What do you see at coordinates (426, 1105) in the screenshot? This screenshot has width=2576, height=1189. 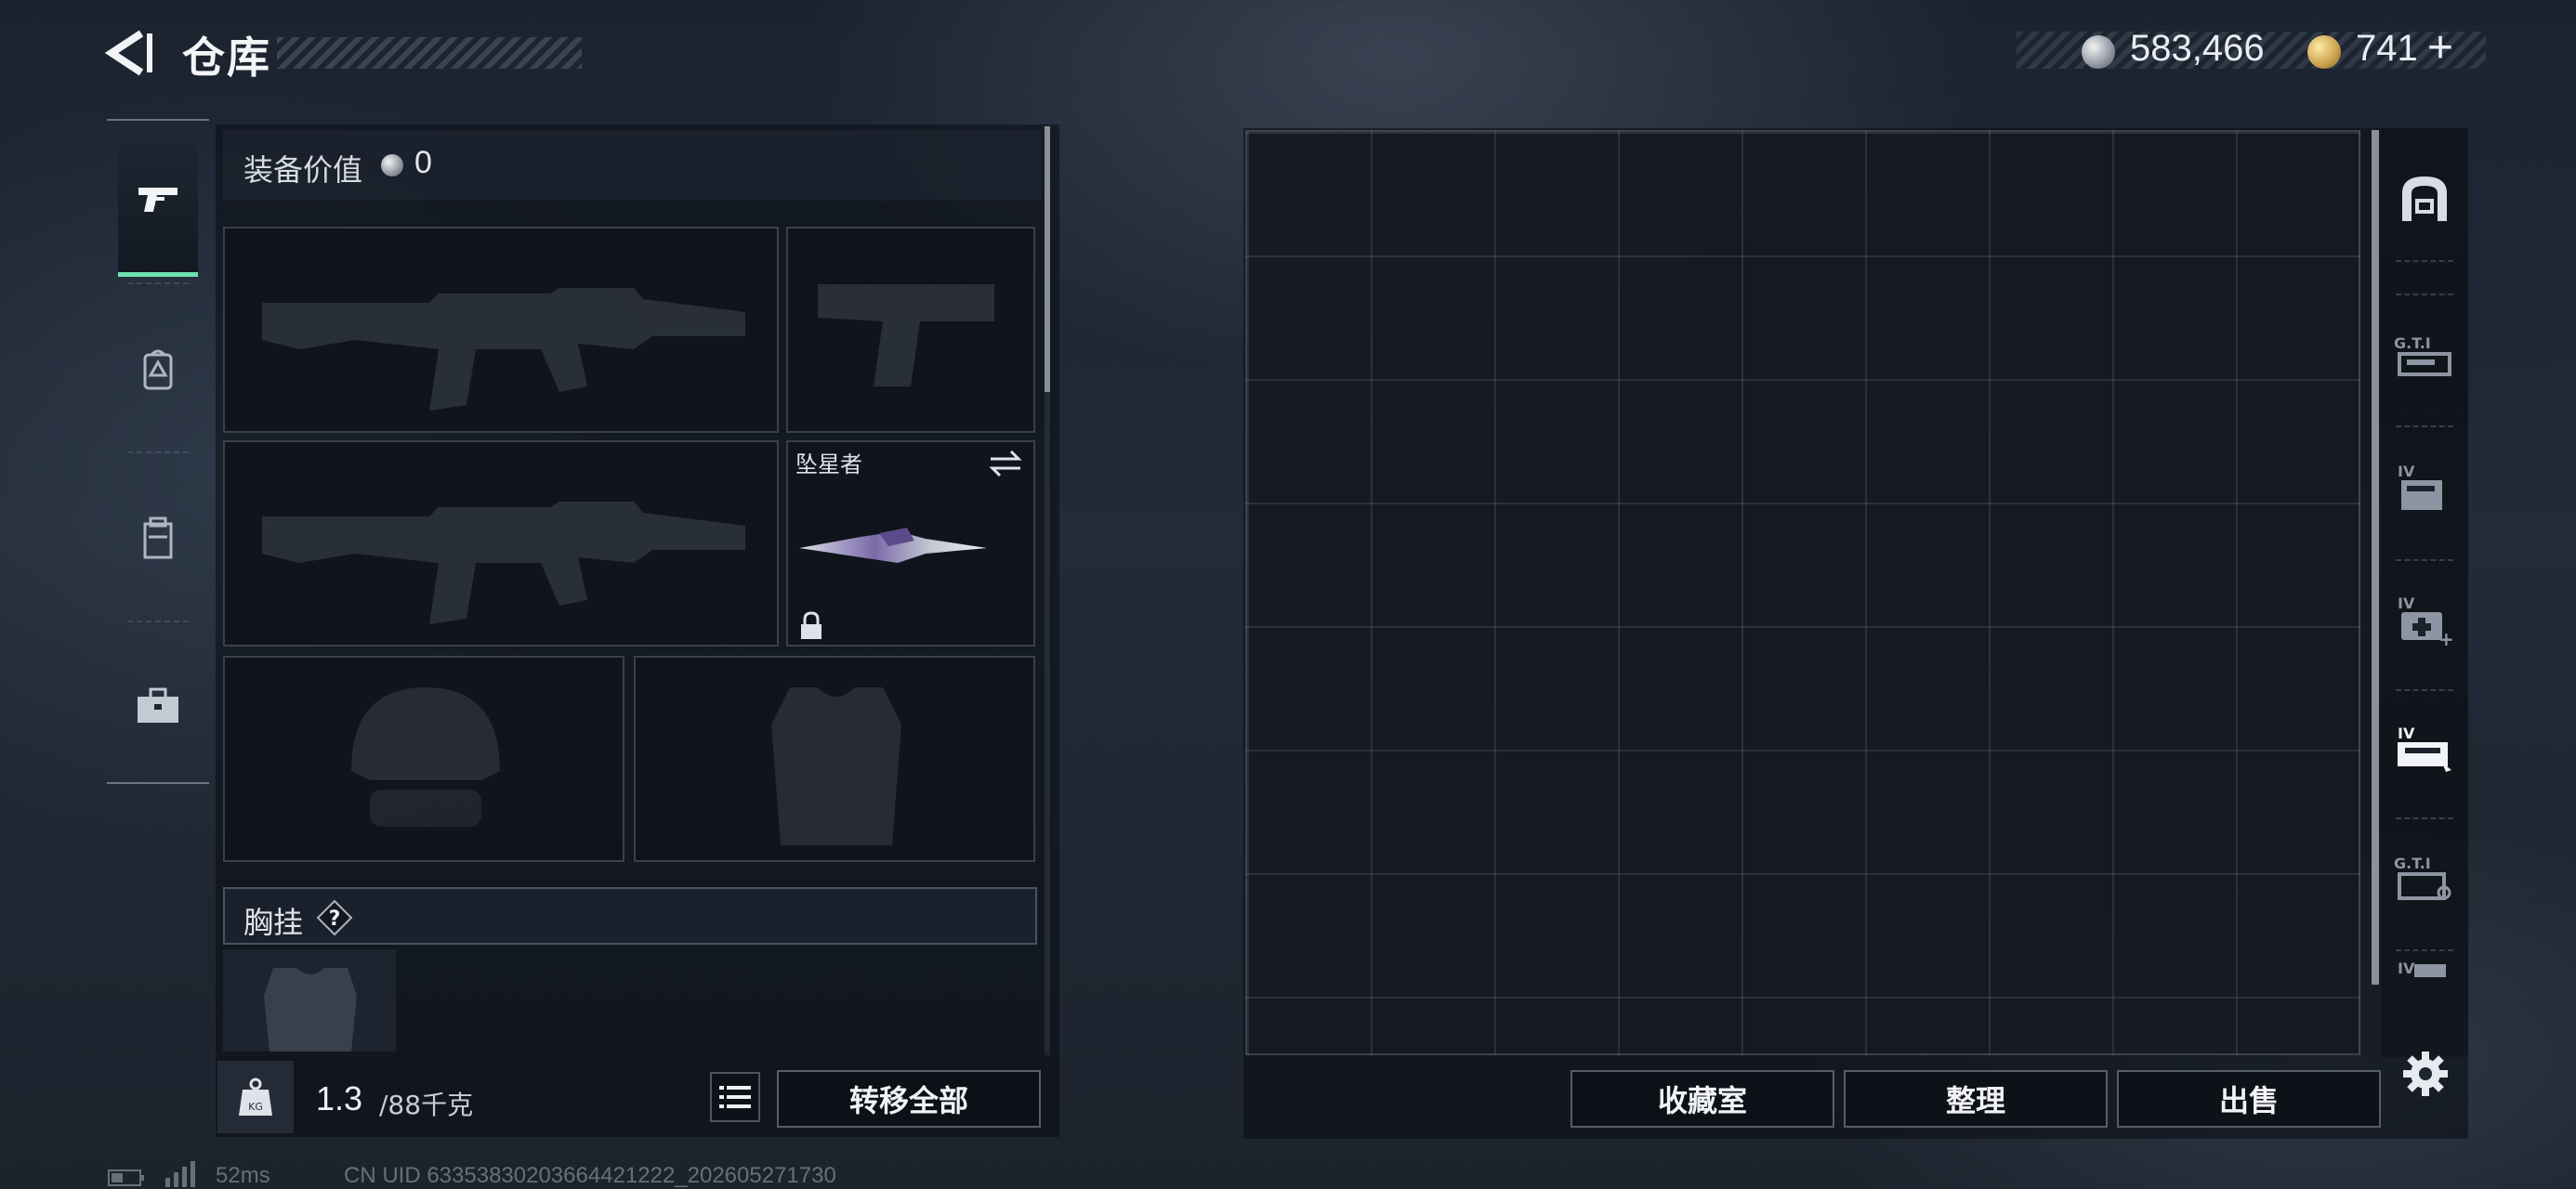 I see `weight-max: /88千克` at bounding box center [426, 1105].